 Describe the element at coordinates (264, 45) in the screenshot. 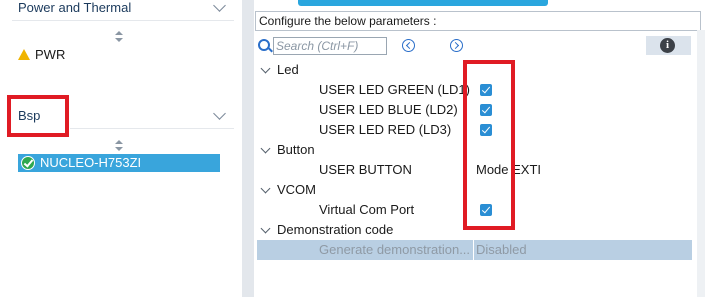

I see `search-icon` at that location.